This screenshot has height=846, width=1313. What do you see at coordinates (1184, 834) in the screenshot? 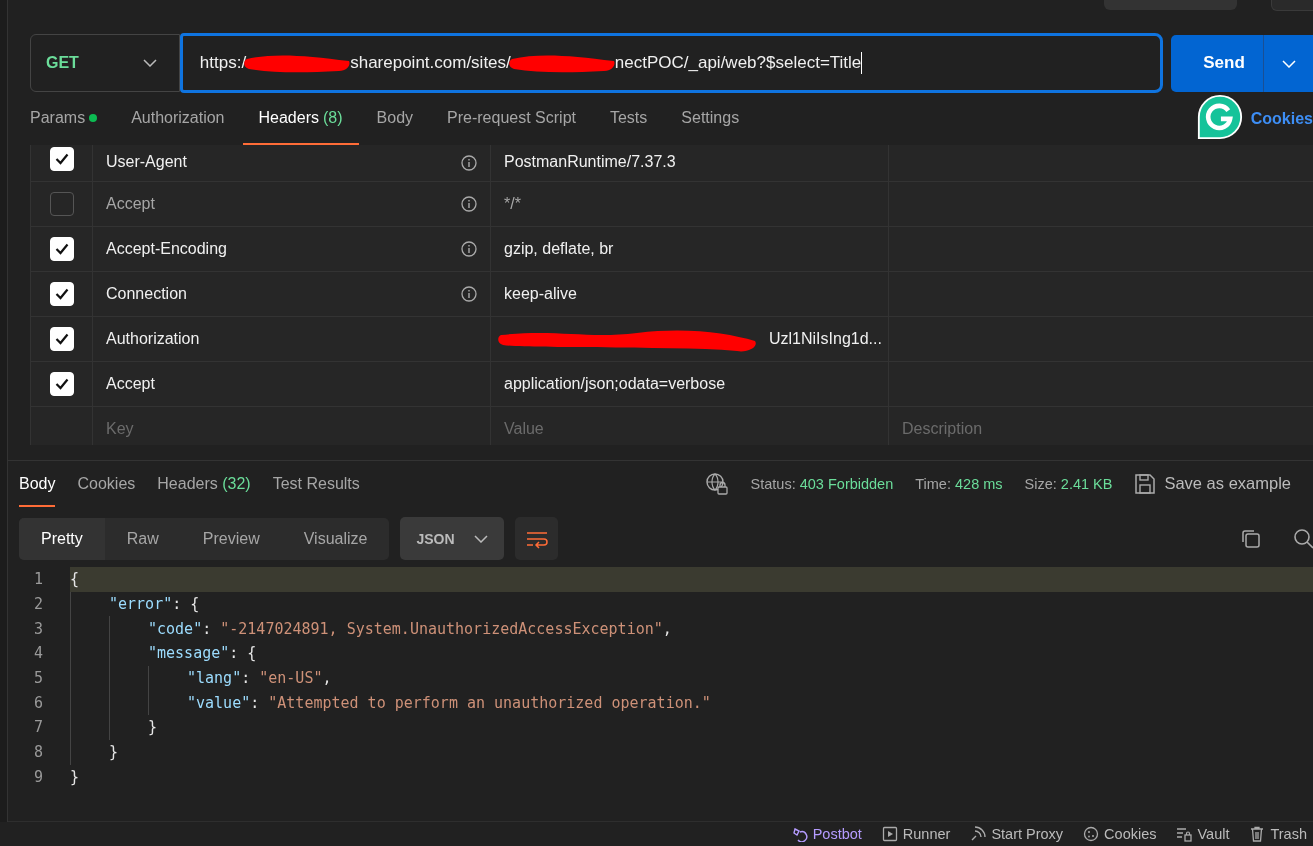
I see `lock-icon` at bounding box center [1184, 834].